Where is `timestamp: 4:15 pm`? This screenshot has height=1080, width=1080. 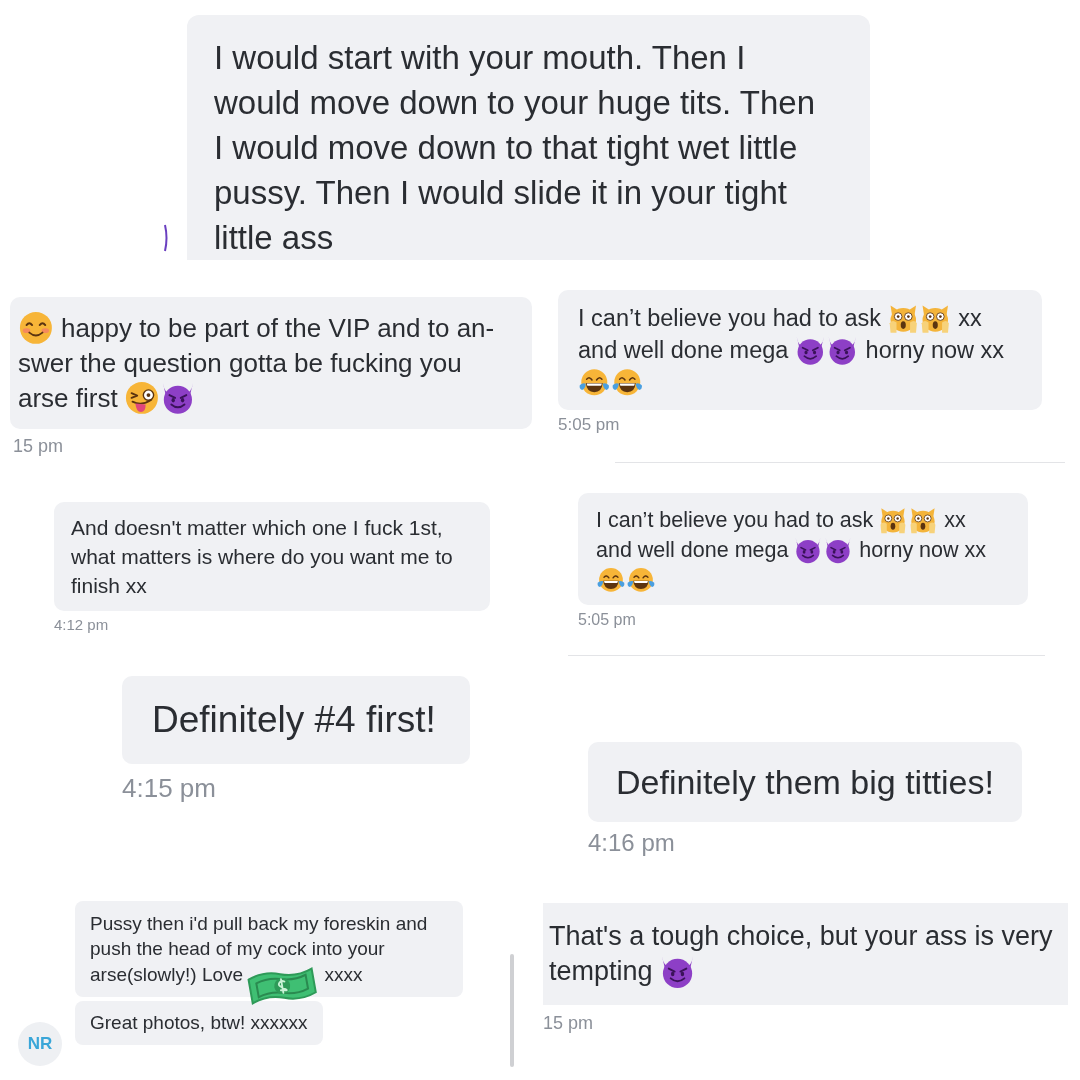 timestamp: 4:15 pm is located at coordinates (169, 788).